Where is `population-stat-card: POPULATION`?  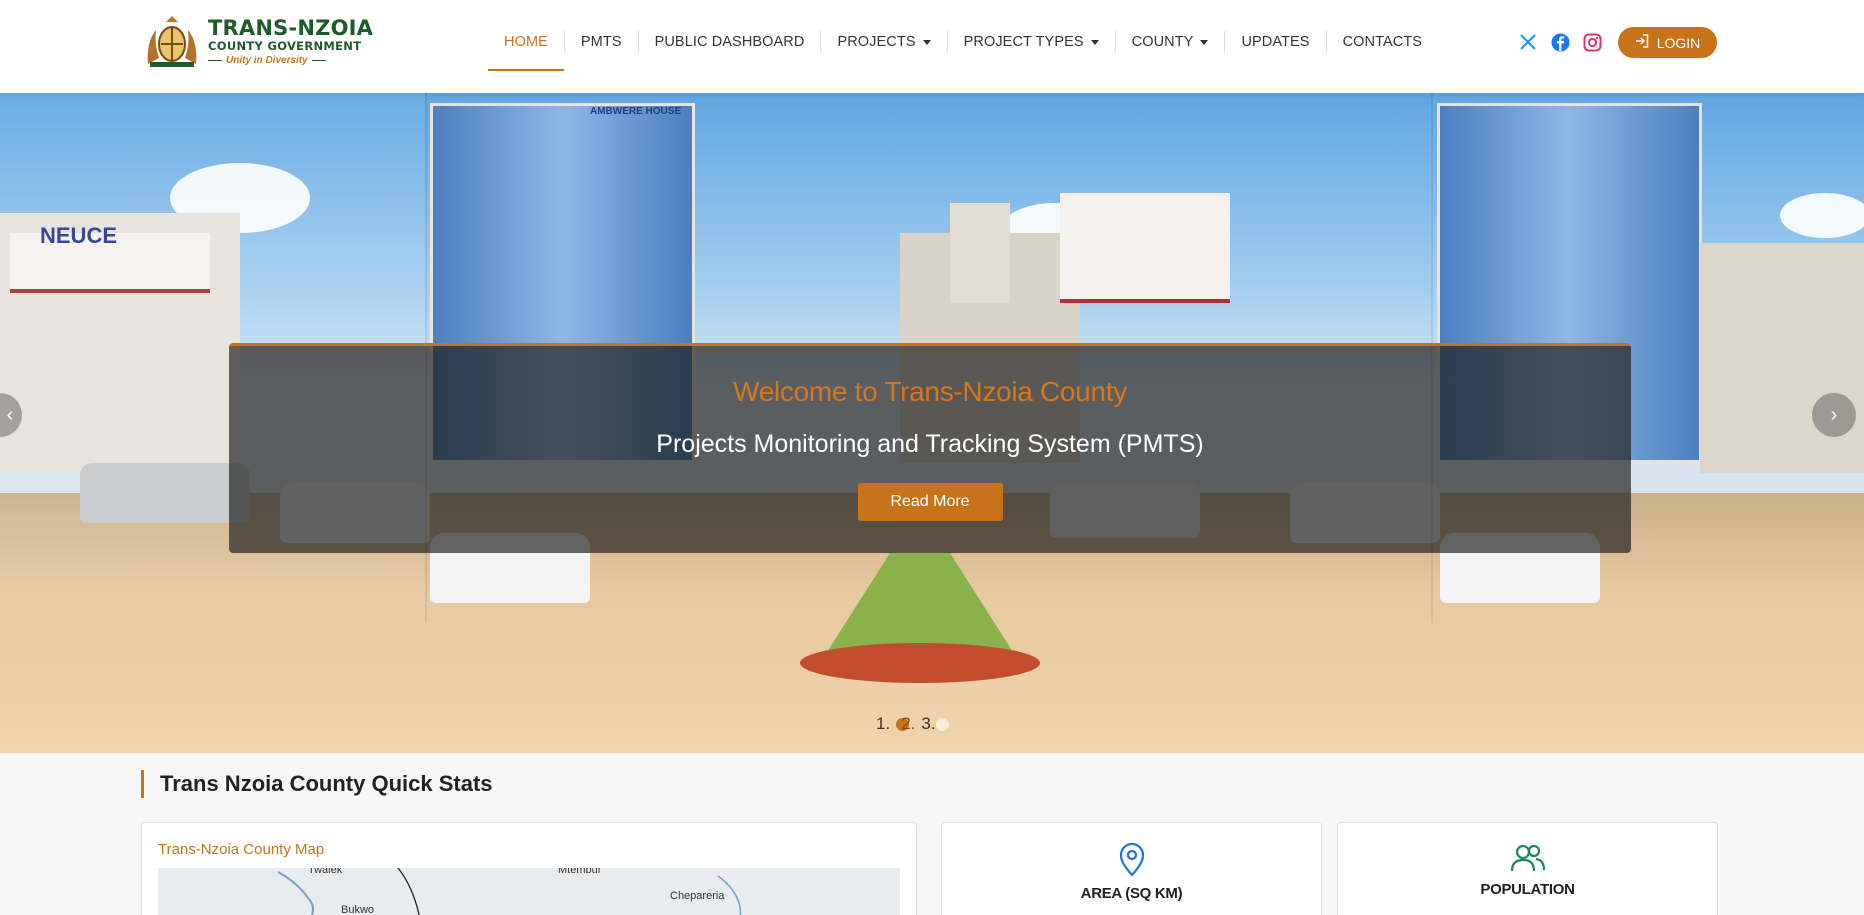
population-stat-card: POPULATION is located at coordinates (1527, 868).